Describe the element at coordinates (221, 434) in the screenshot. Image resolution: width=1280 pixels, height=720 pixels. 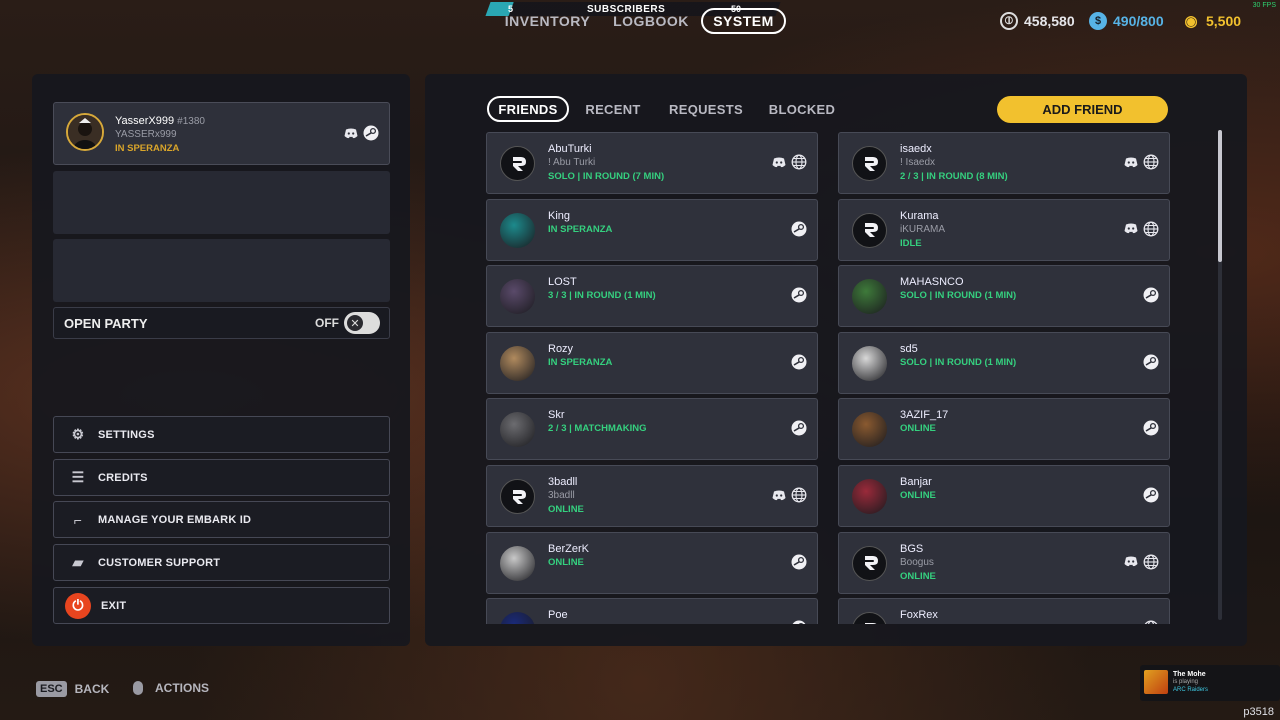
I see `settings-button: ⚙ SETTINGS` at that location.